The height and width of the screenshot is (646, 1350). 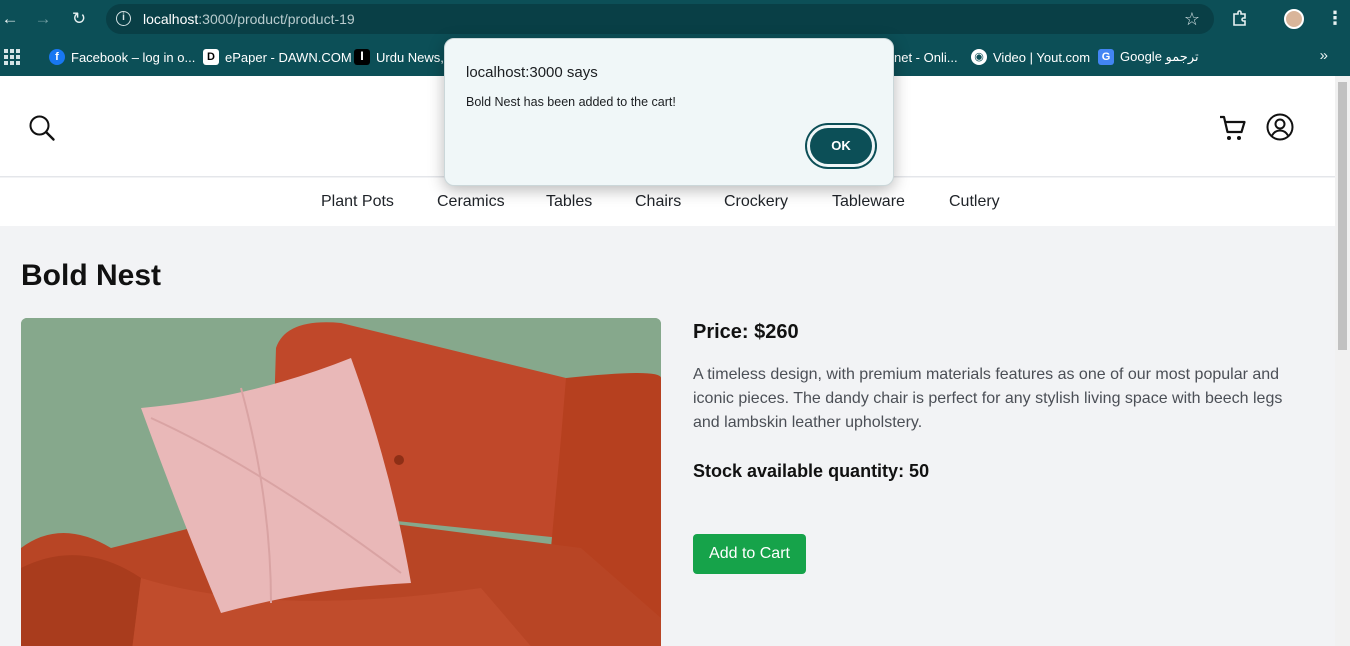 I want to click on bookmark-label: Video | Yout.com, so click(x=1042, y=57).